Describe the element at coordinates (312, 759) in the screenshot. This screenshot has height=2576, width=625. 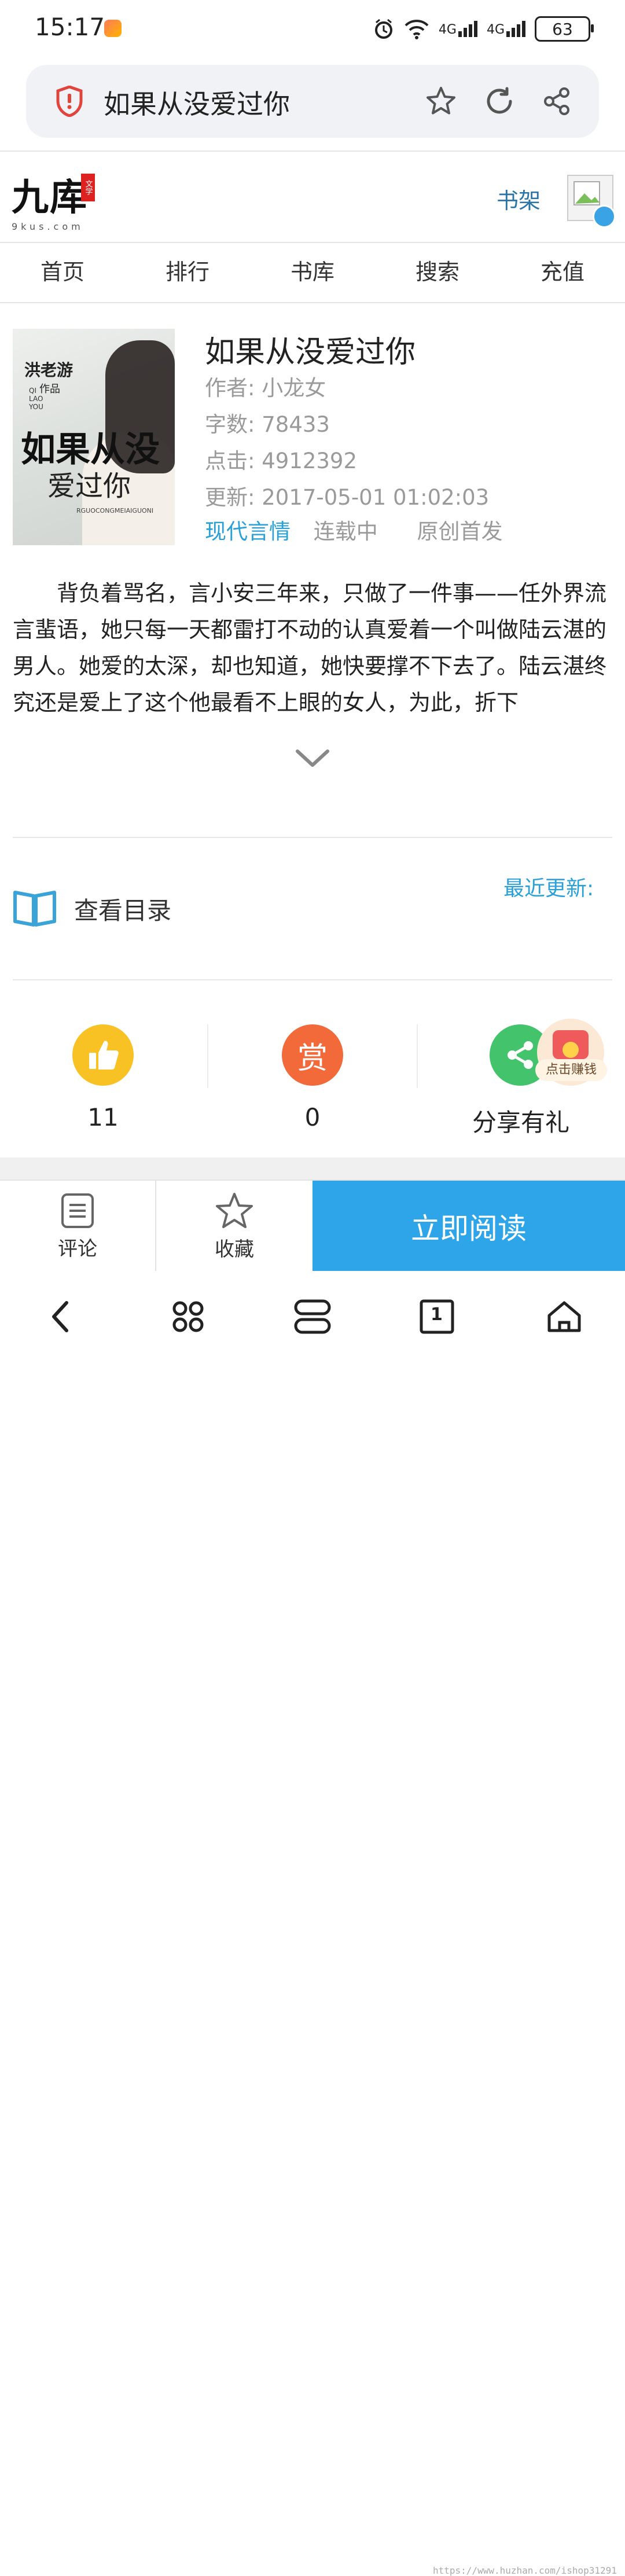
I see `expand-chevron-down-icon` at that location.